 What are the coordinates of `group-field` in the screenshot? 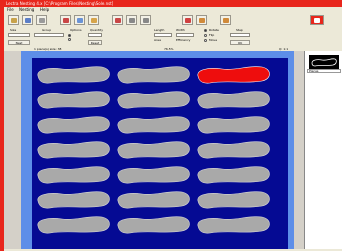 It's located at (49, 35).